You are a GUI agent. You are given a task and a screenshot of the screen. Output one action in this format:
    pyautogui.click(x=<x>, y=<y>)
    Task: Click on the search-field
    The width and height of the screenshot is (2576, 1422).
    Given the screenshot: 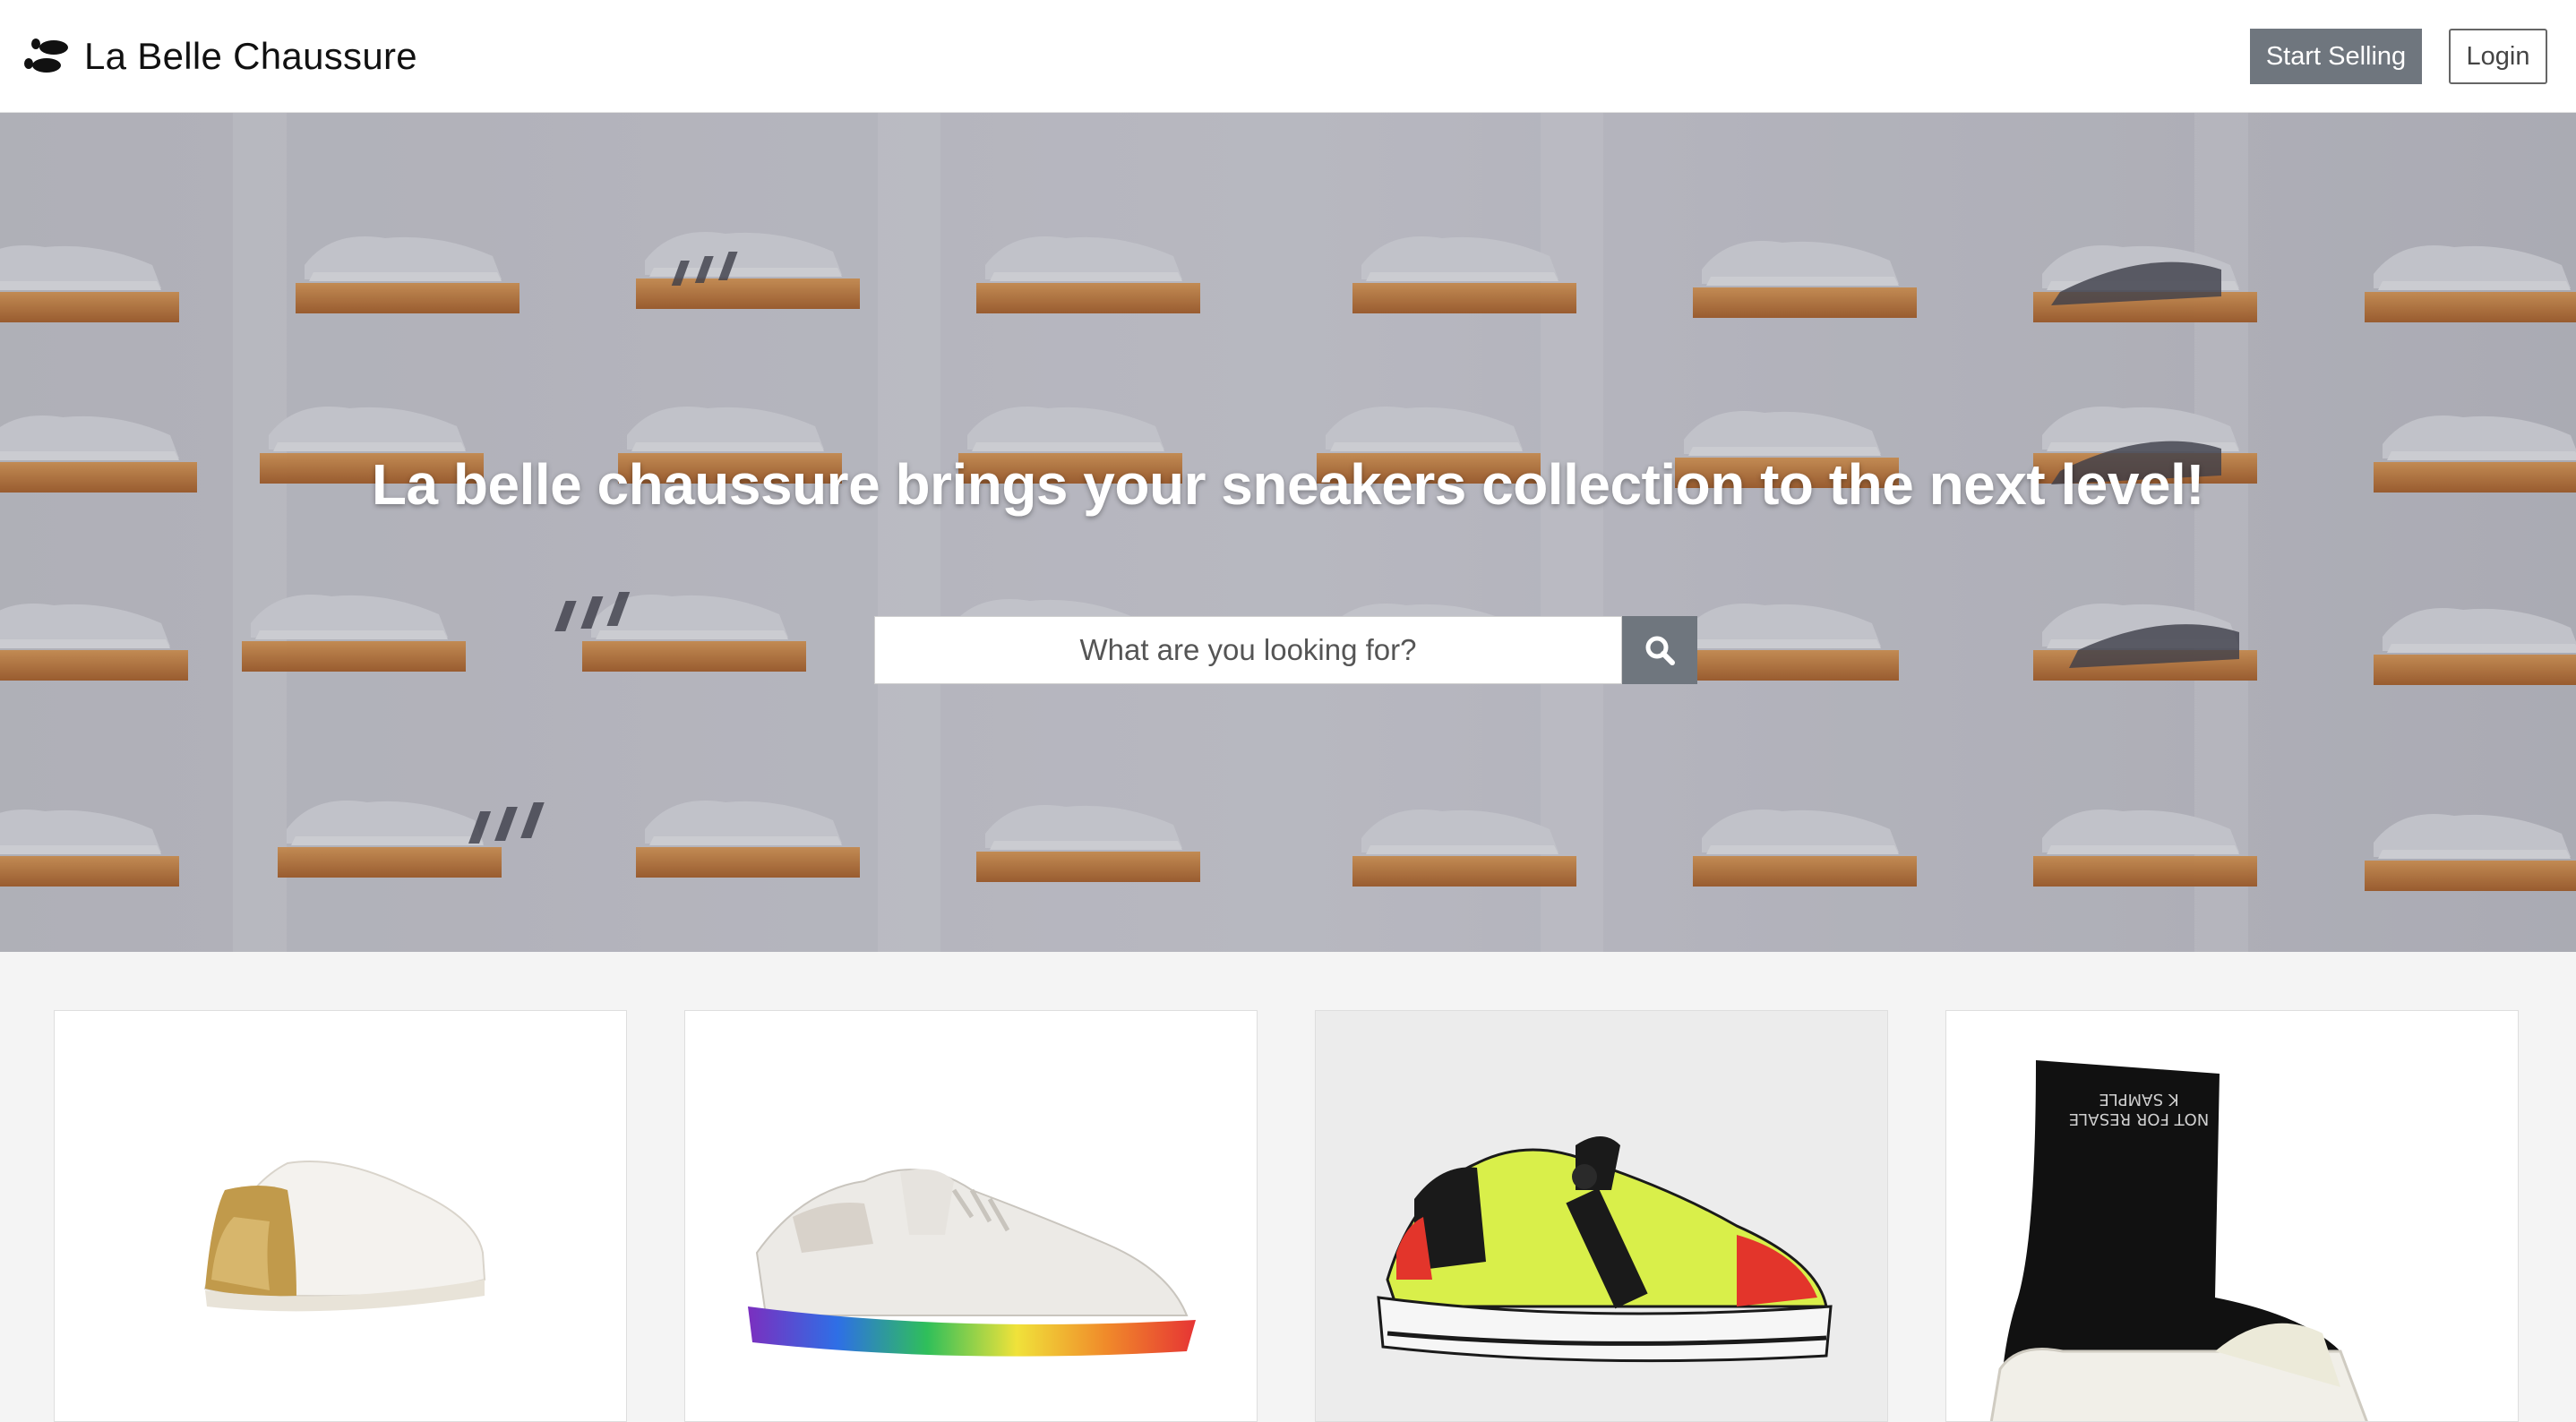 What is the action you would take?
    pyautogui.click(x=1248, y=650)
    